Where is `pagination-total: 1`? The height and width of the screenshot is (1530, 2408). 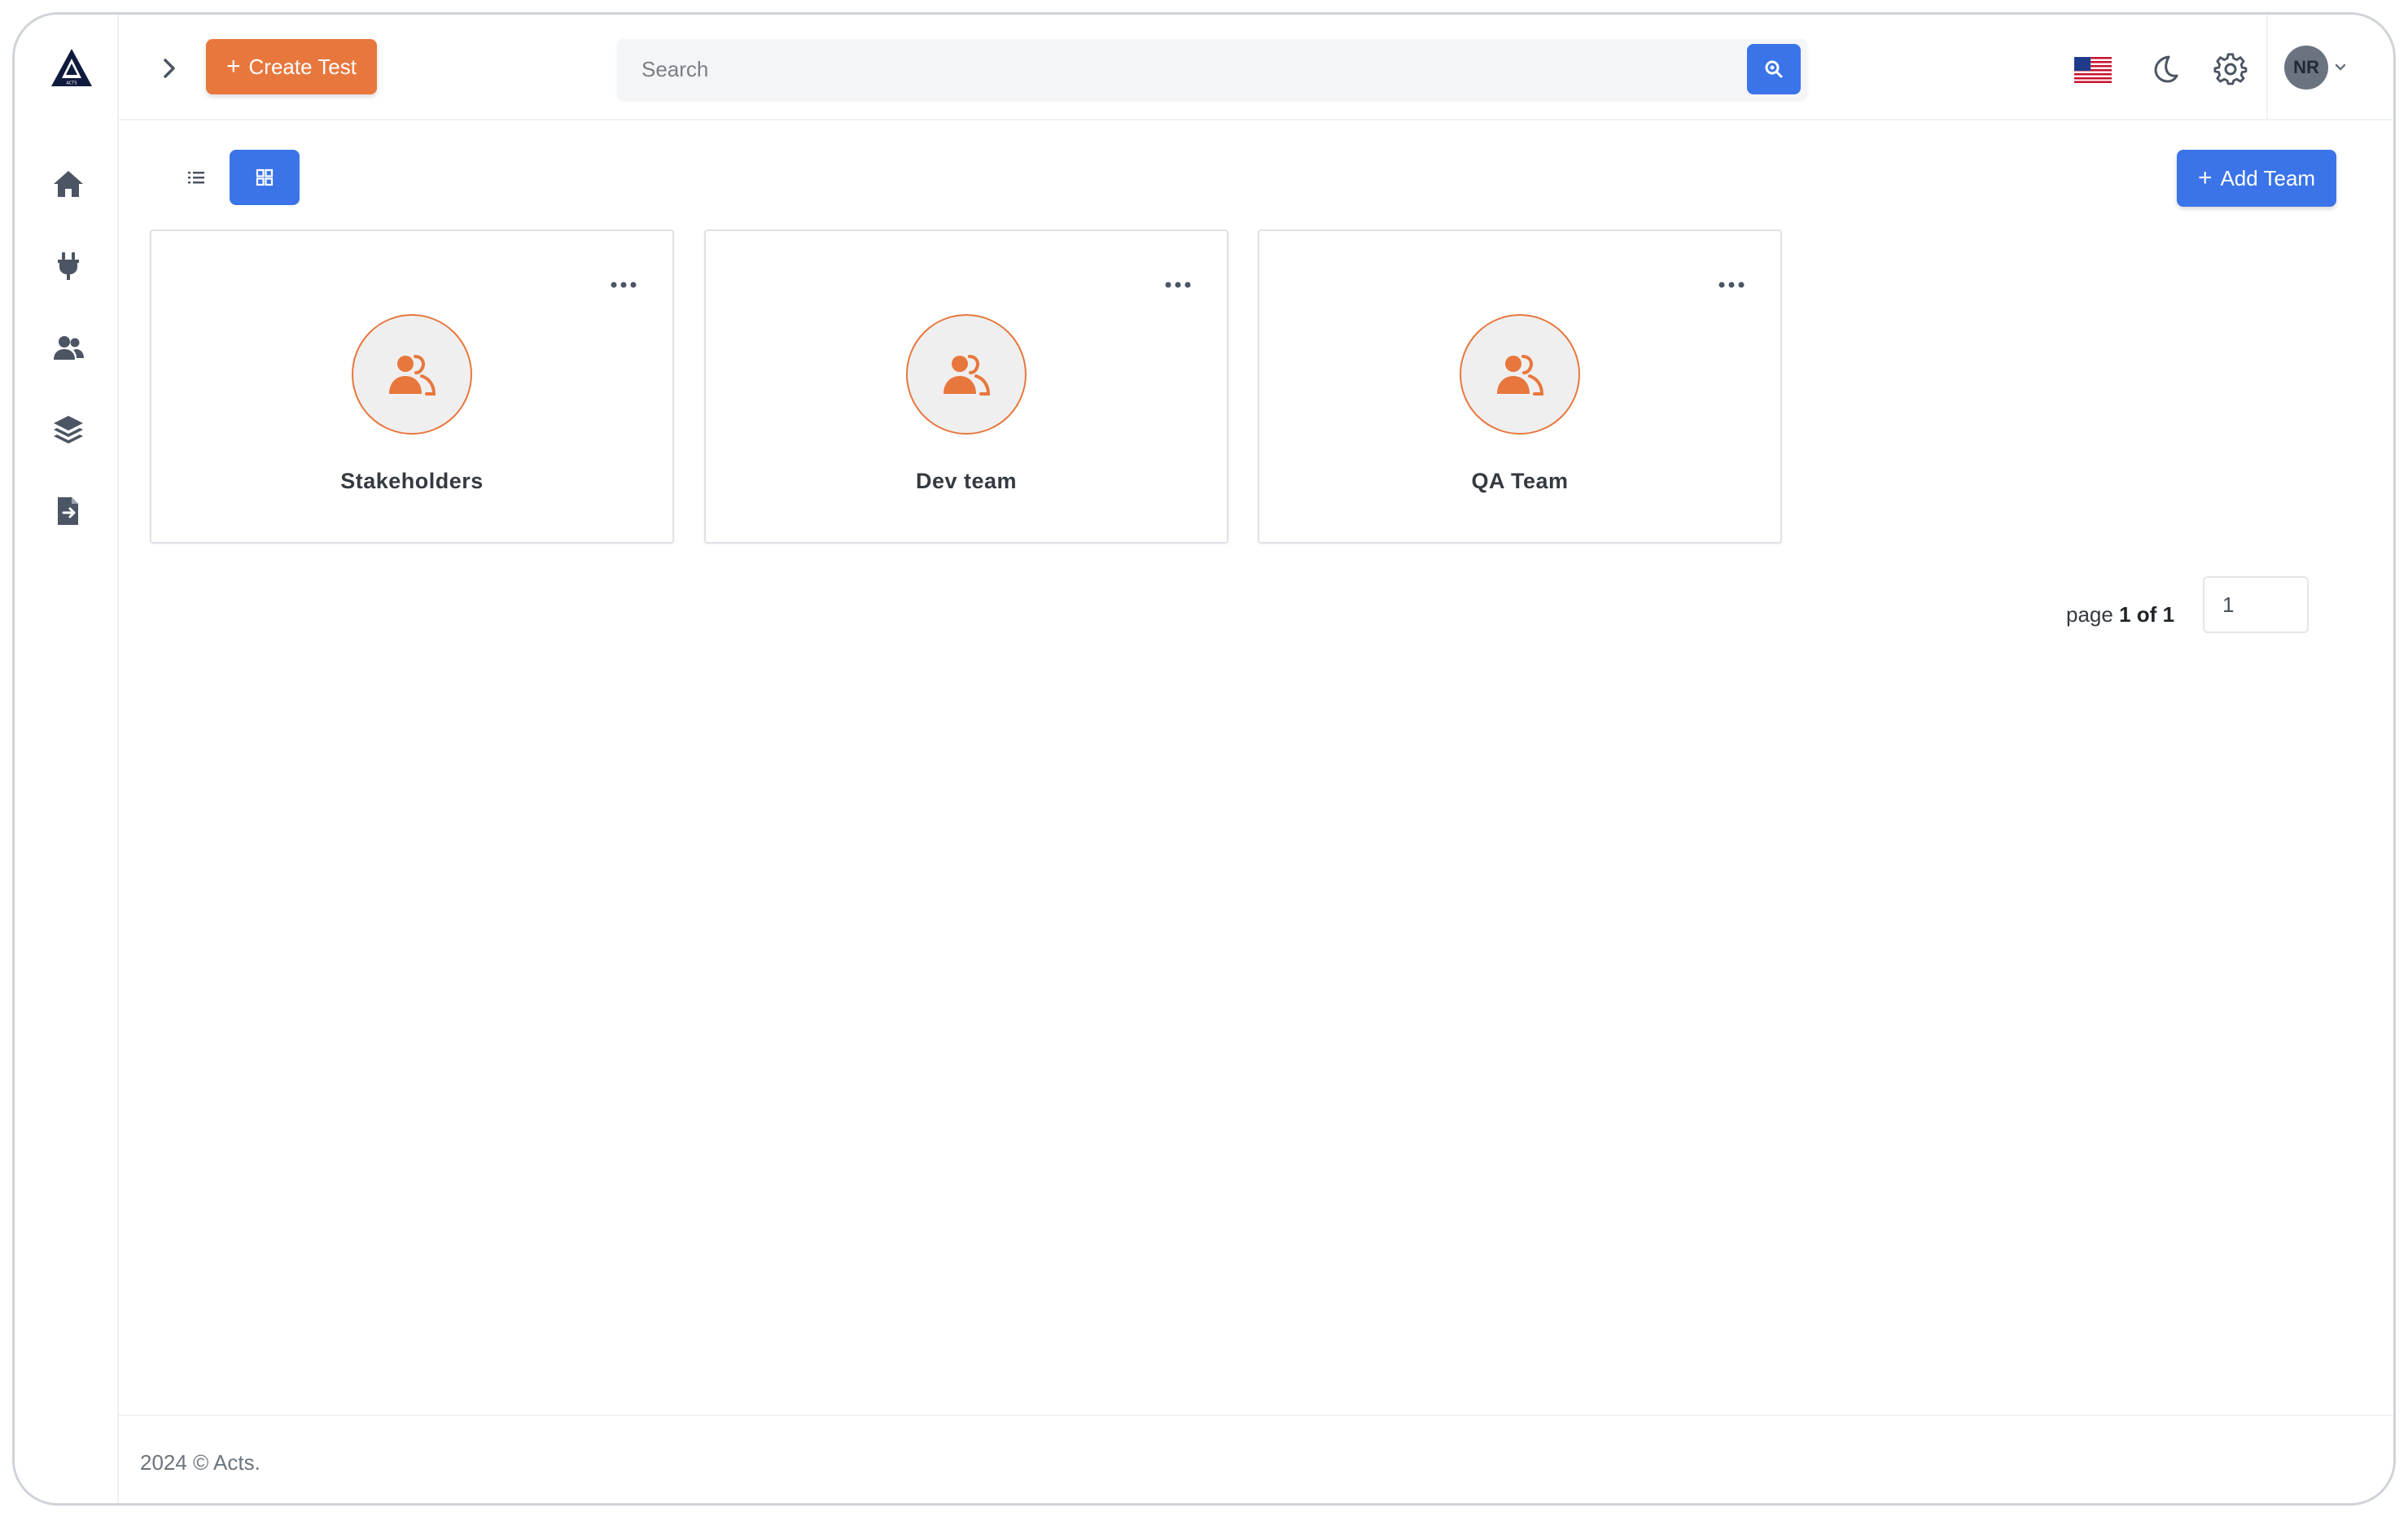
pagination-total: 1 is located at coordinates (2168, 614).